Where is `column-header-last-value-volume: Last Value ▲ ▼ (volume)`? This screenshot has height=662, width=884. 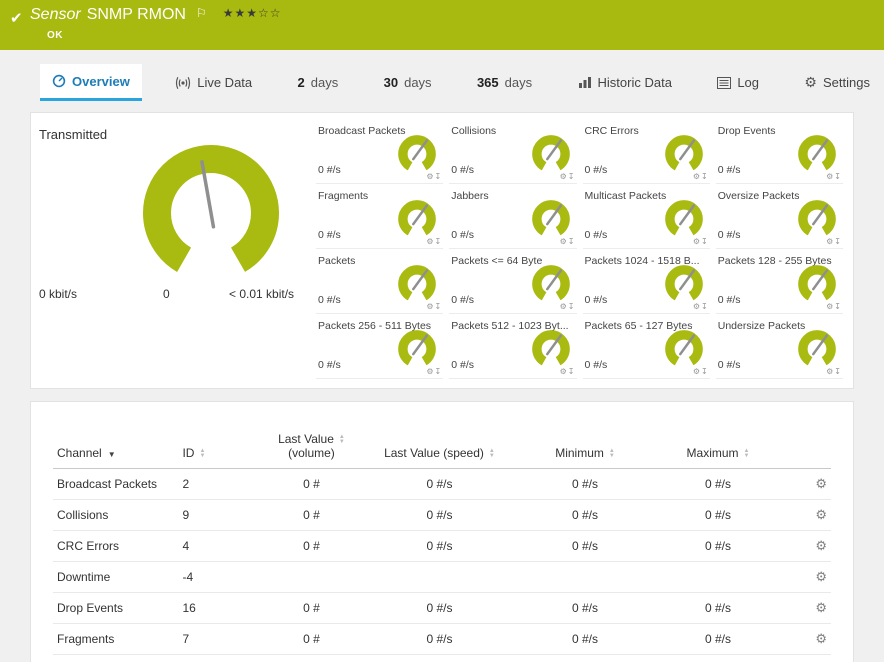 column-header-last-value-volume: Last Value ▲ ▼ (volume) is located at coordinates (311, 448).